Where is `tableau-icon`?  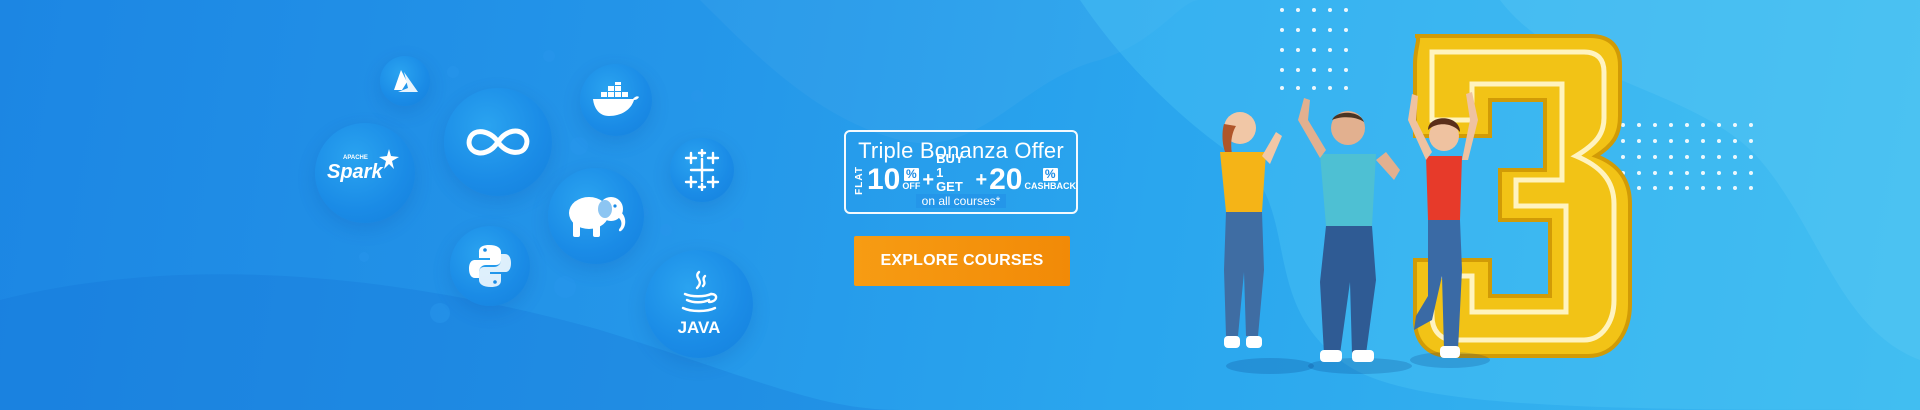 tableau-icon is located at coordinates (702, 170).